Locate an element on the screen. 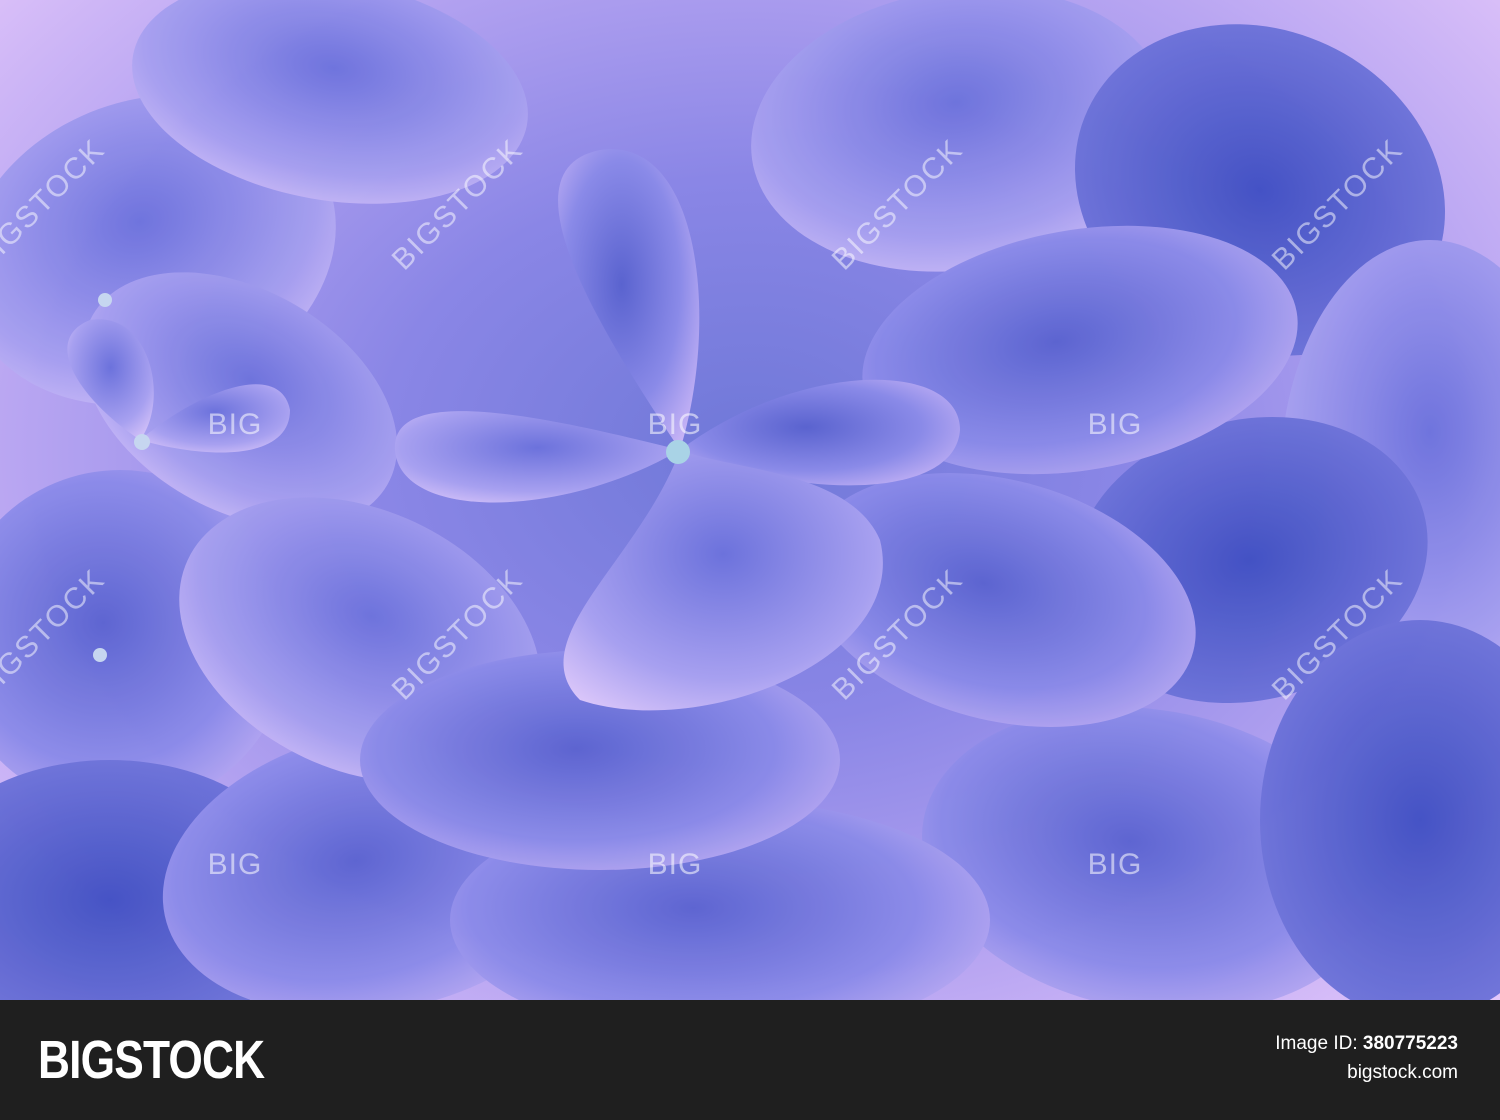  image-id-label: Image ID: is located at coordinates (1316, 1043).